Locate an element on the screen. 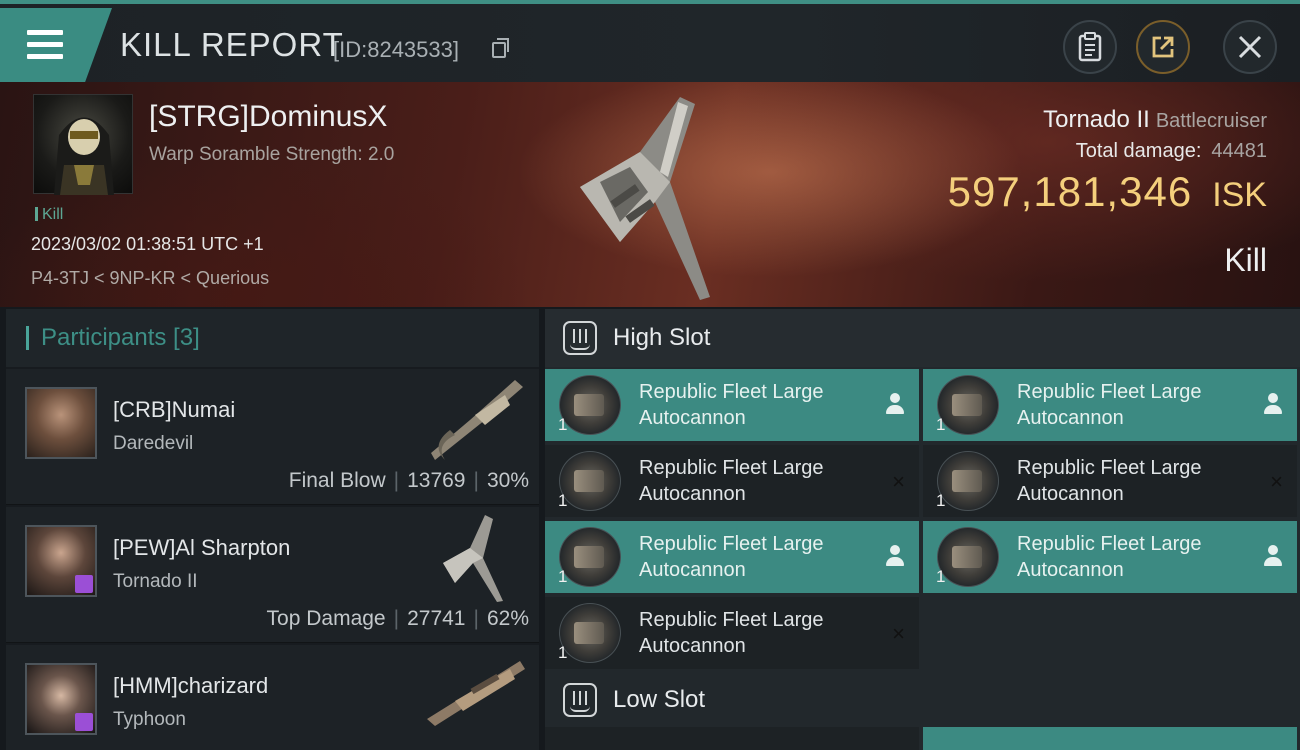 Image resolution: width=1300 pixels, height=750 pixels. participant-ship: Typhoon is located at coordinates (149, 719).